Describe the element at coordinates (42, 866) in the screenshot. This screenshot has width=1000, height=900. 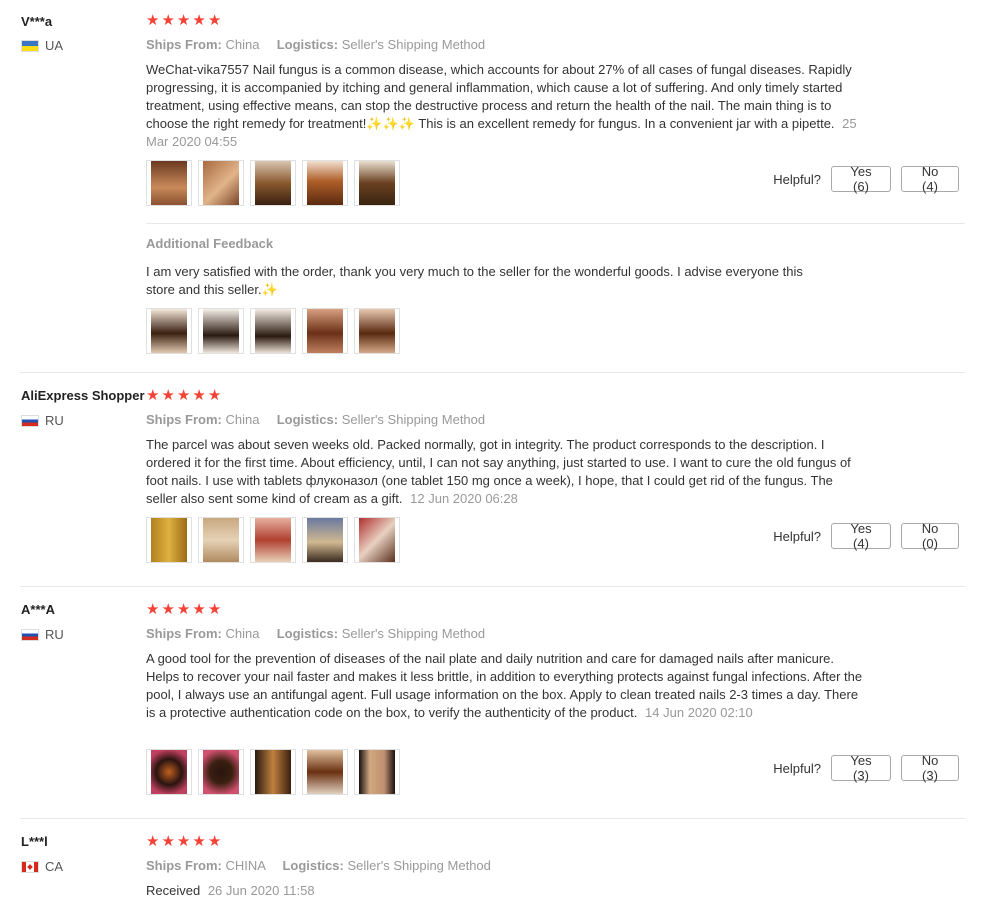
I see `reviewer-country: CA` at that location.